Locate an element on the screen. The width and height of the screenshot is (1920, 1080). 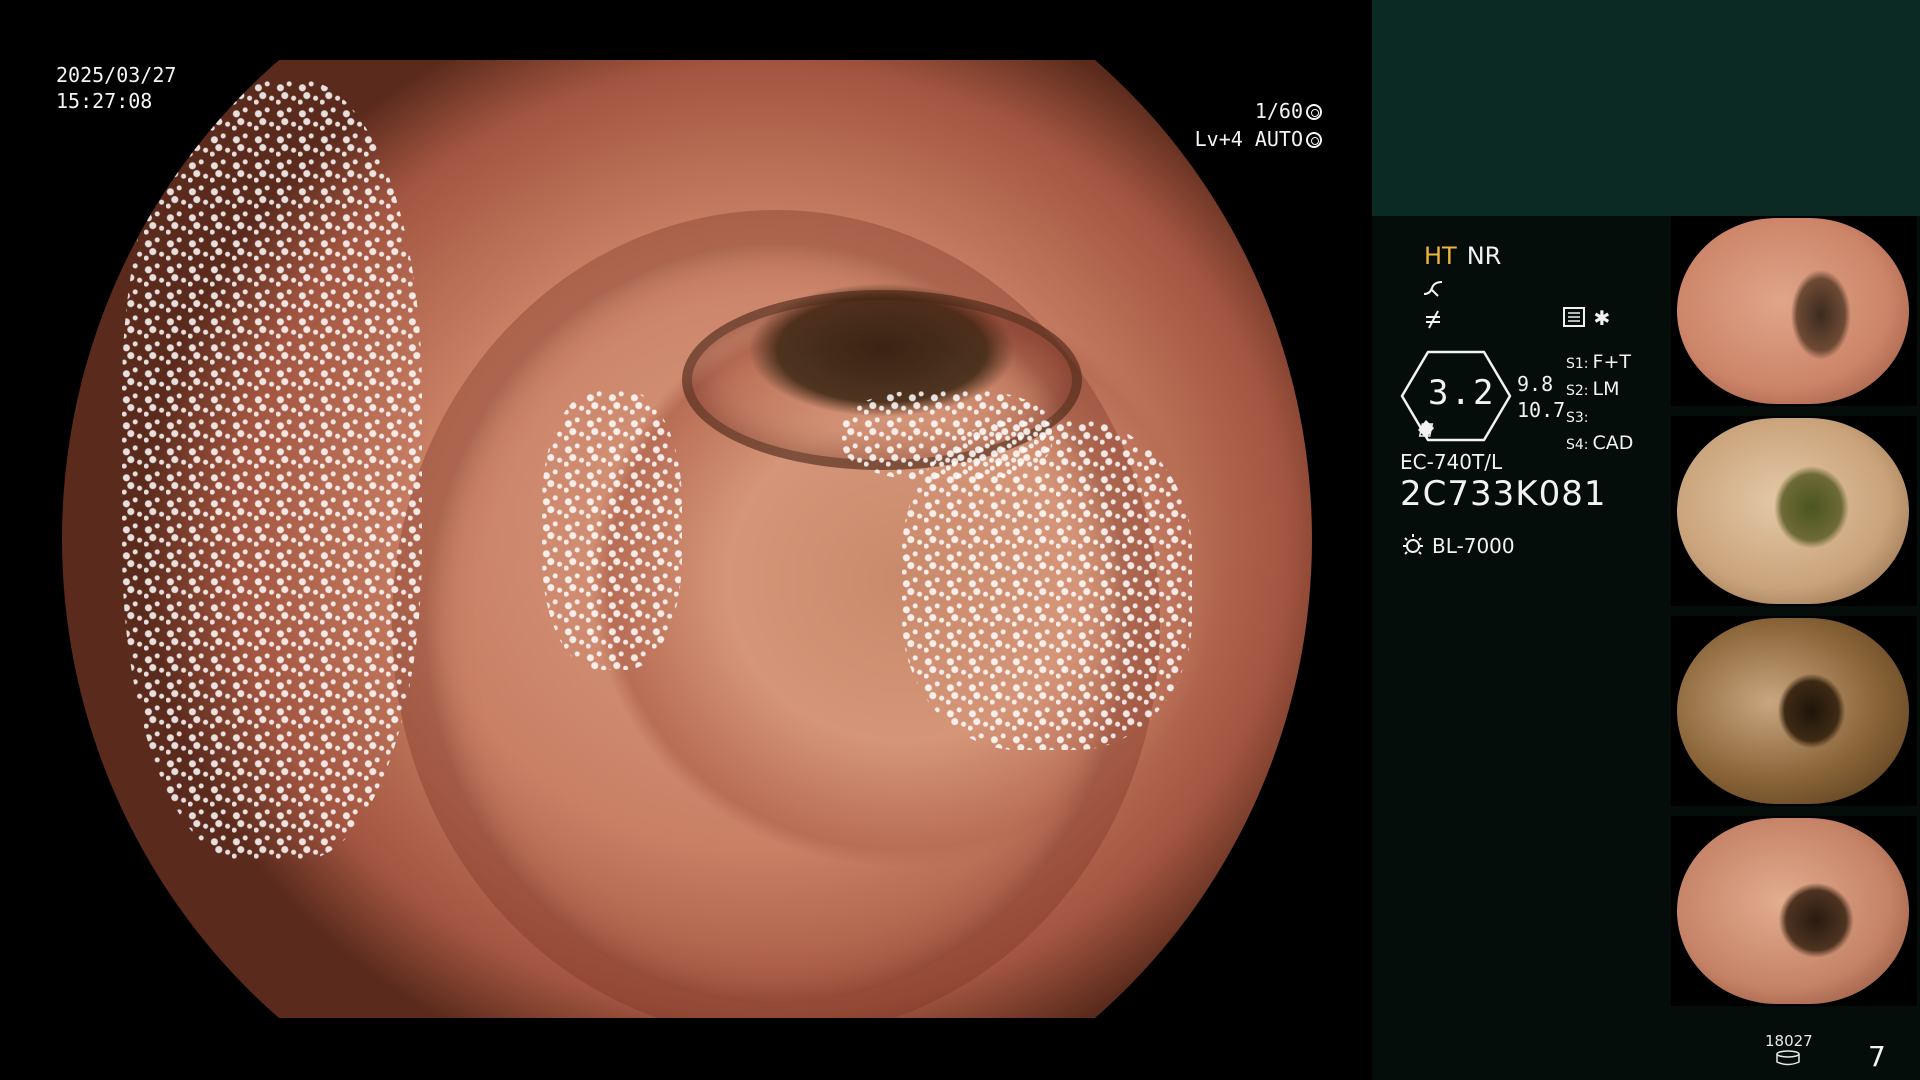
switch-tag: S3: is located at coordinates (1577, 418).